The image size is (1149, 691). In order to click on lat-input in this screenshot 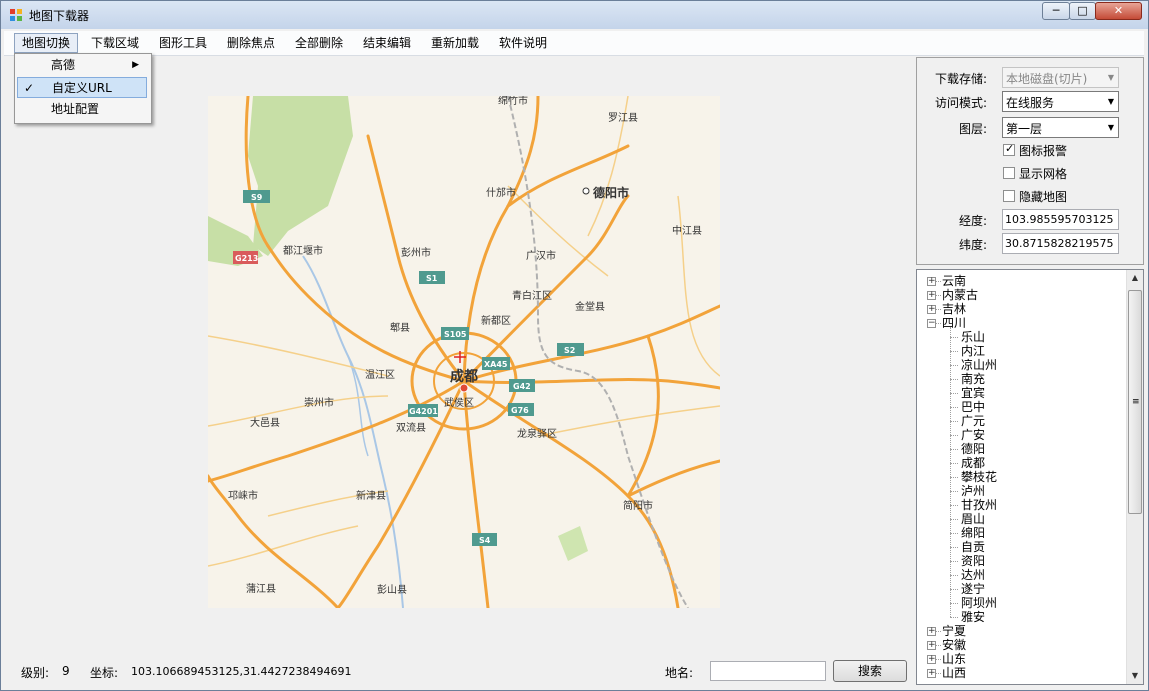, I will do `click(1060, 243)`.